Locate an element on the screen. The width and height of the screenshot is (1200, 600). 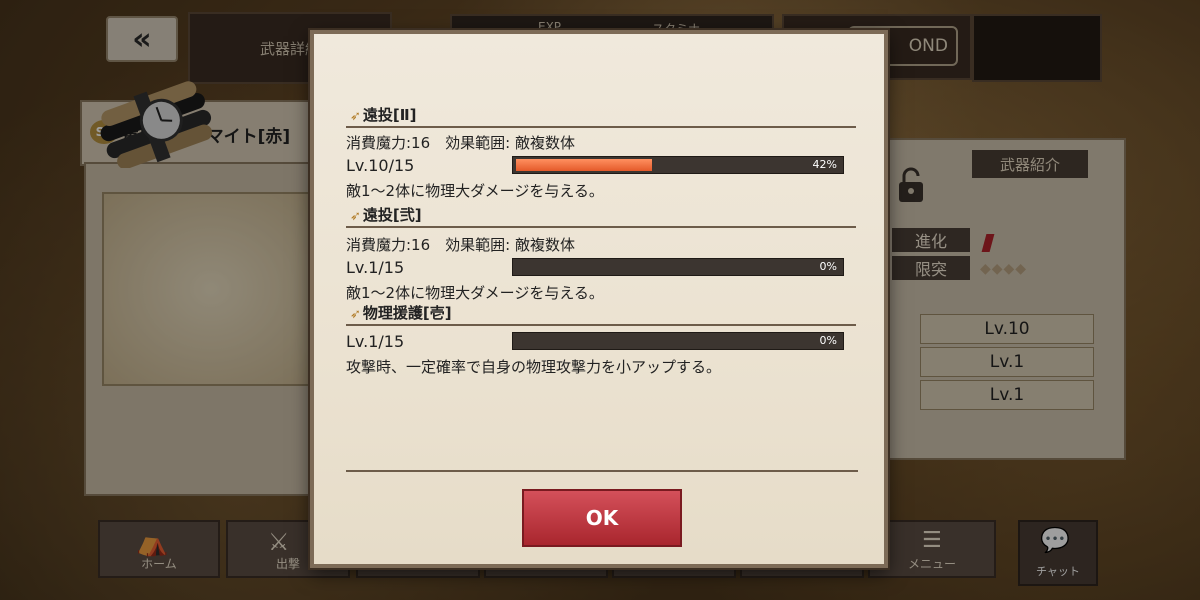
skill-2-name: 遠投[弐] is located at coordinates (392, 215).